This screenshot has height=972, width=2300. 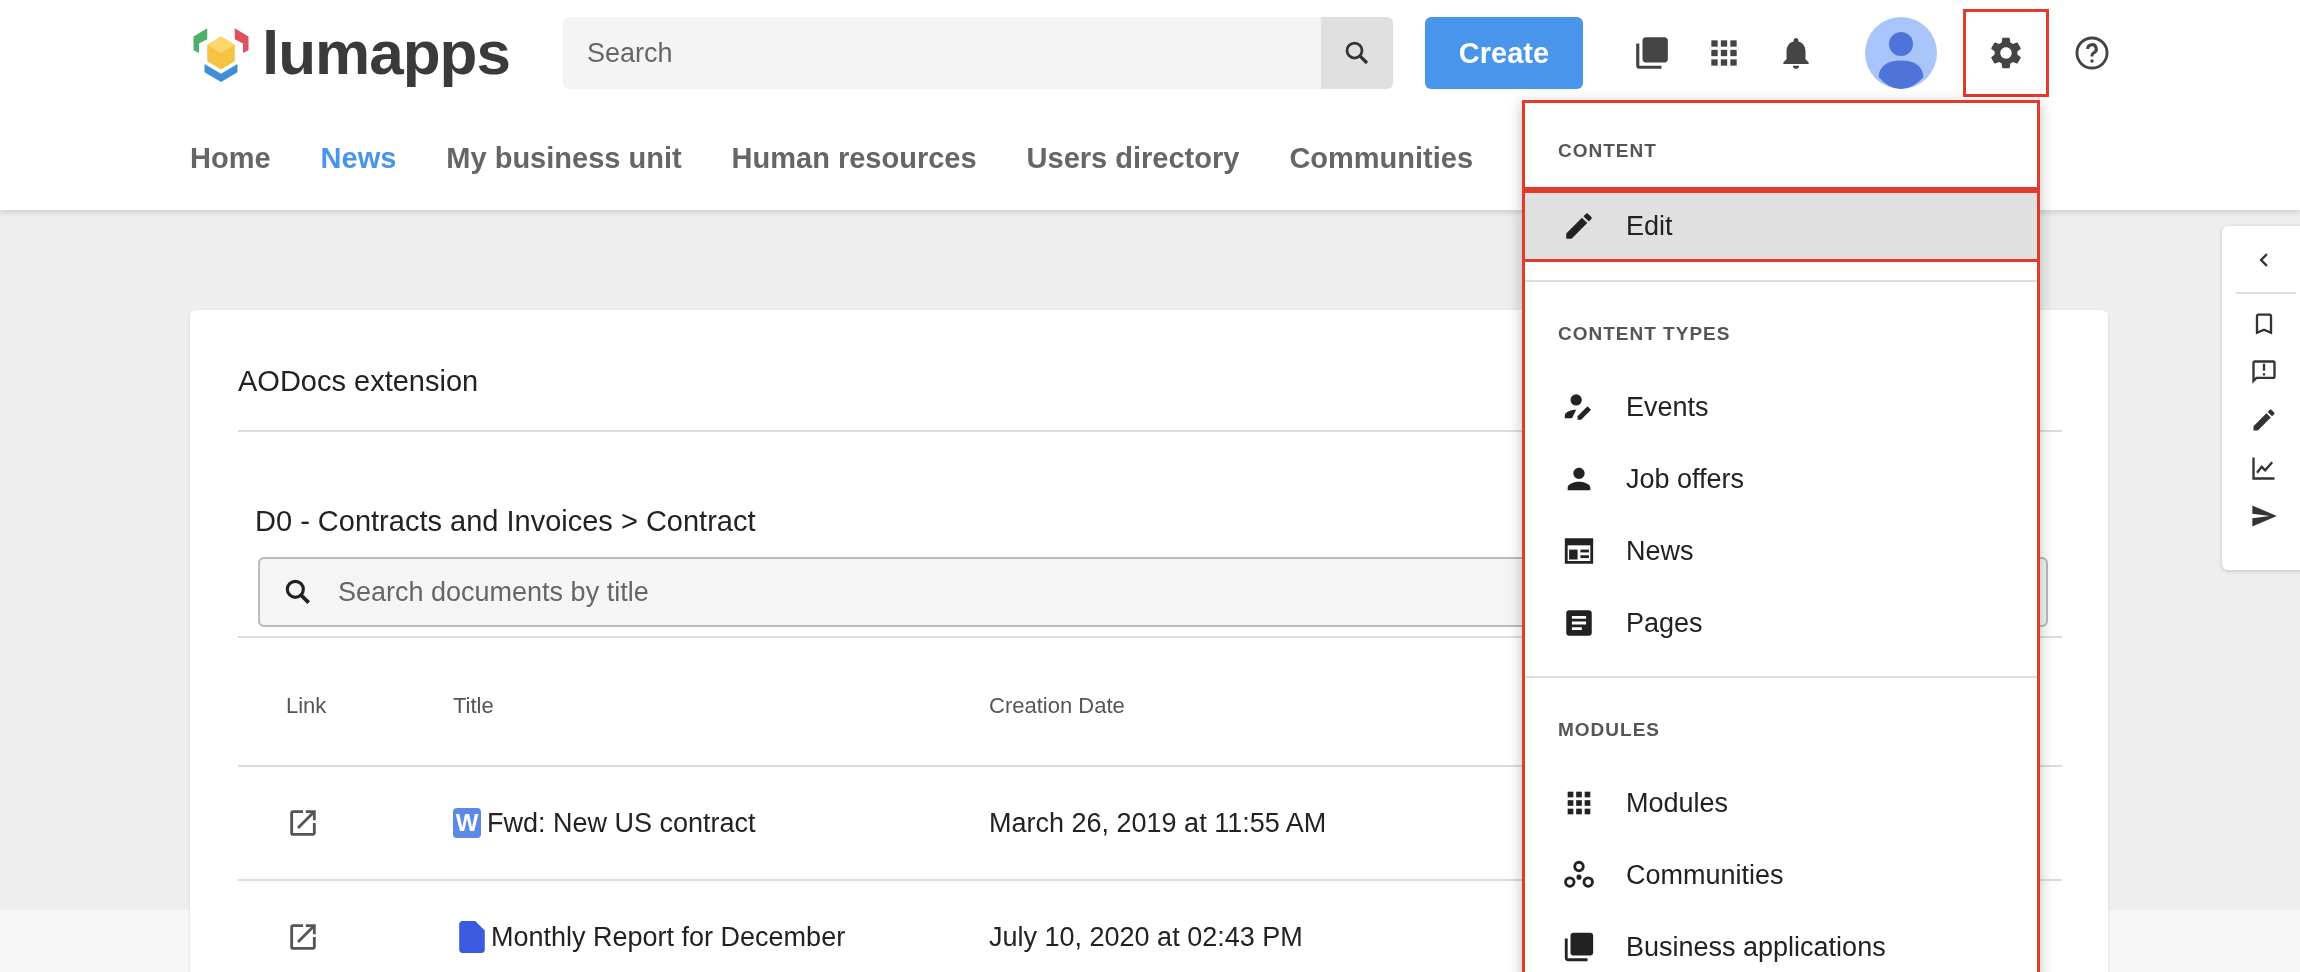 I want to click on nav-tab: Users directory, so click(x=1133, y=158).